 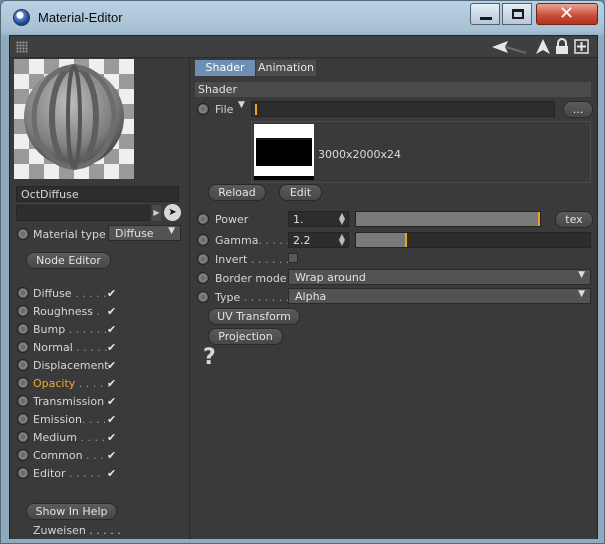 What do you see at coordinates (77, 530) in the screenshot?
I see `zuweisen-label: Zuweisen . . . . .` at bounding box center [77, 530].